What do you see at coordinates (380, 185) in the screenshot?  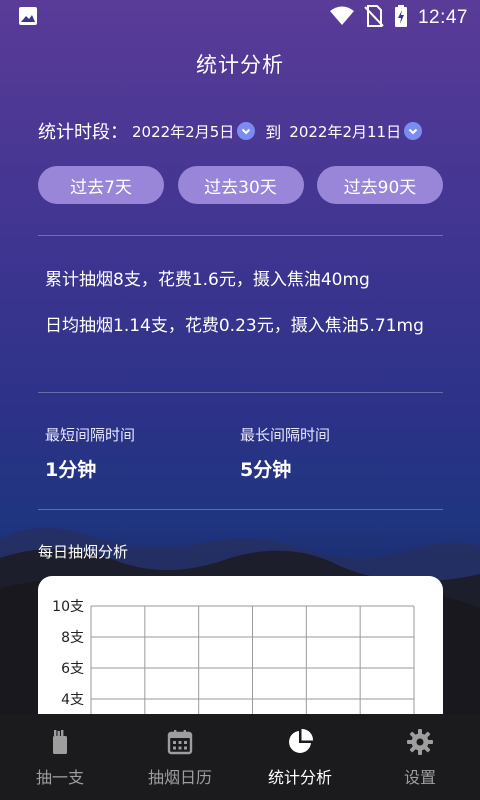 I see `past-90-days-button: 过去90天` at bounding box center [380, 185].